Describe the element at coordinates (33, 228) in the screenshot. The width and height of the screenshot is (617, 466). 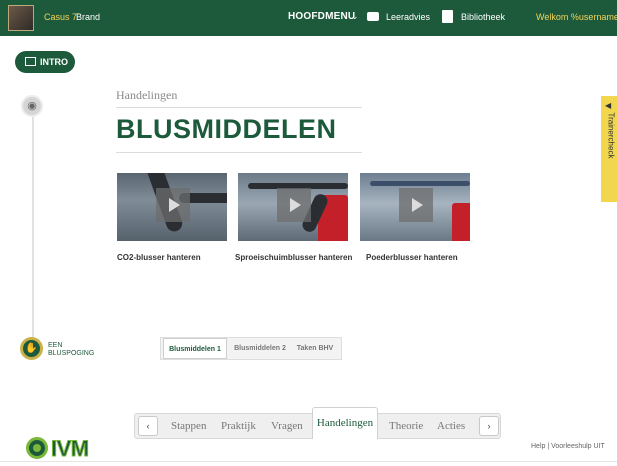
I see `timeline-track` at that location.